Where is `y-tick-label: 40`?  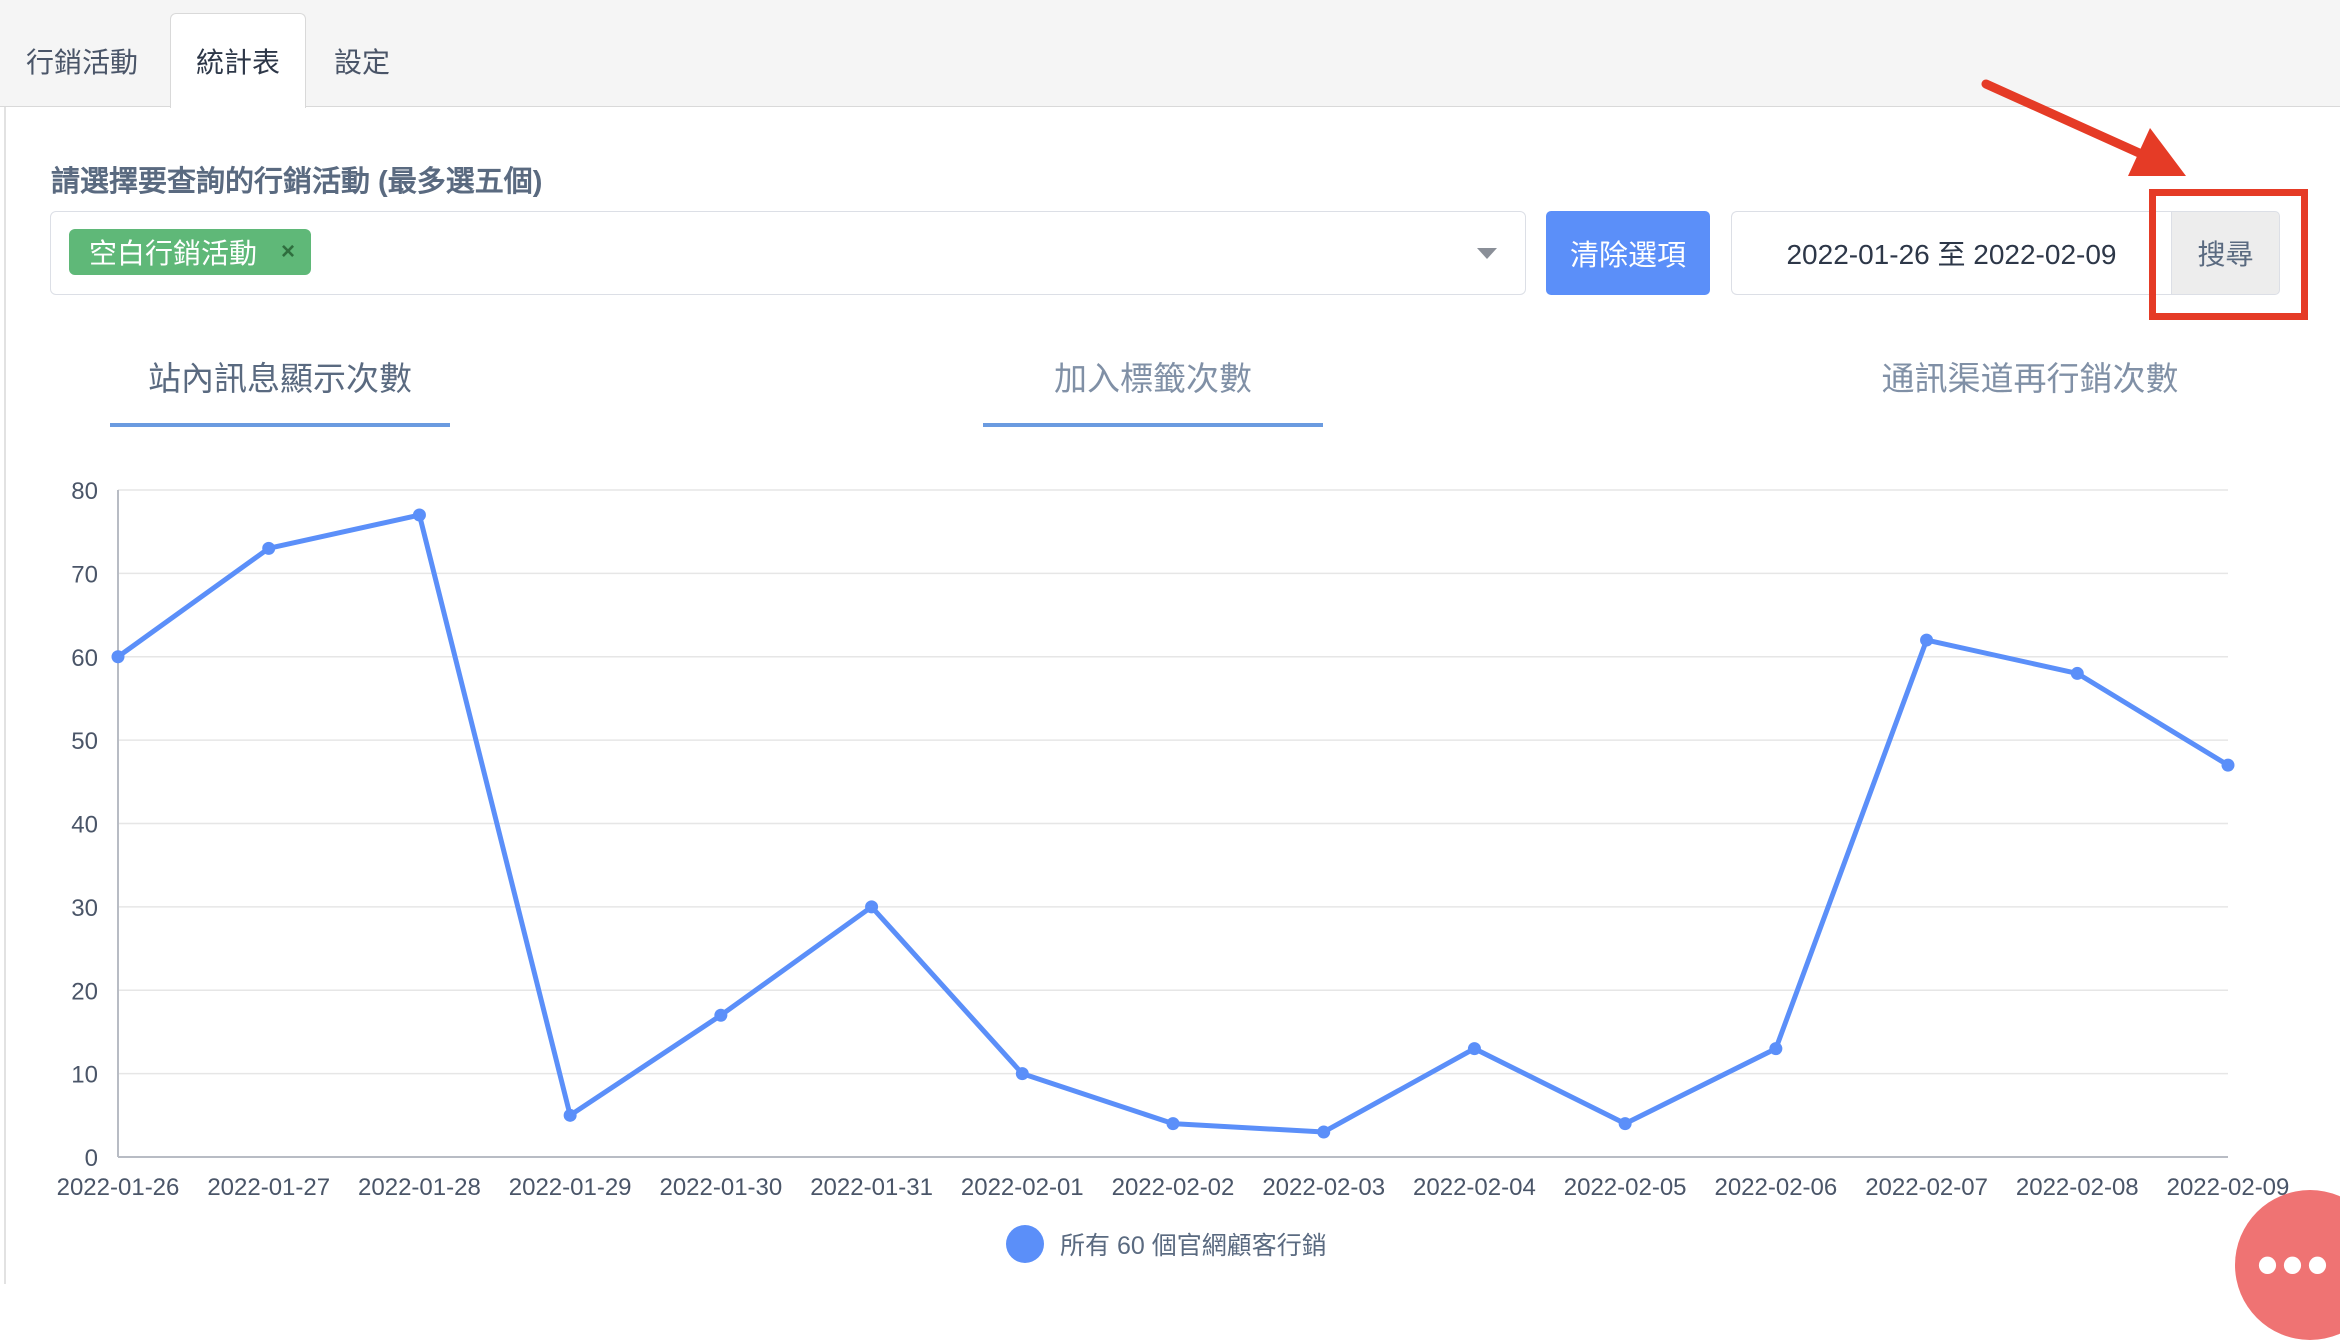 y-tick-label: 40 is located at coordinates (84, 825).